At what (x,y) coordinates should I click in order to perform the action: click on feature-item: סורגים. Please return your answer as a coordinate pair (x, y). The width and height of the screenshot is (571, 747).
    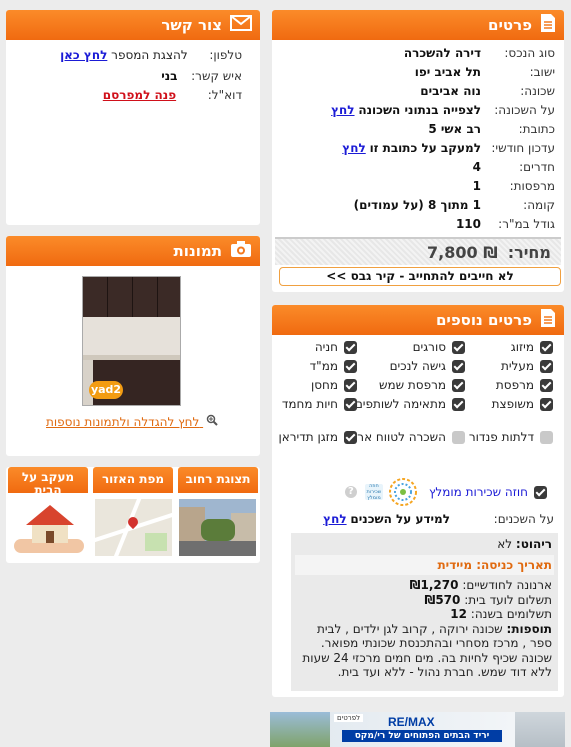
    Looking at the image, I should click on (405, 347).